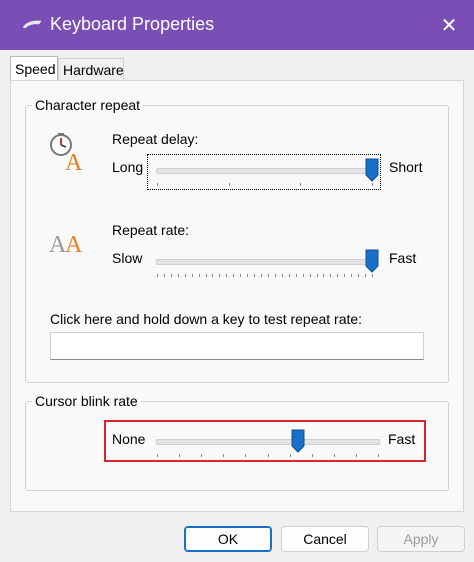 The image size is (474, 562). What do you see at coordinates (127, 258) in the screenshot?
I see `repeat-rate-min-label: Slow` at bounding box center [127, 258].